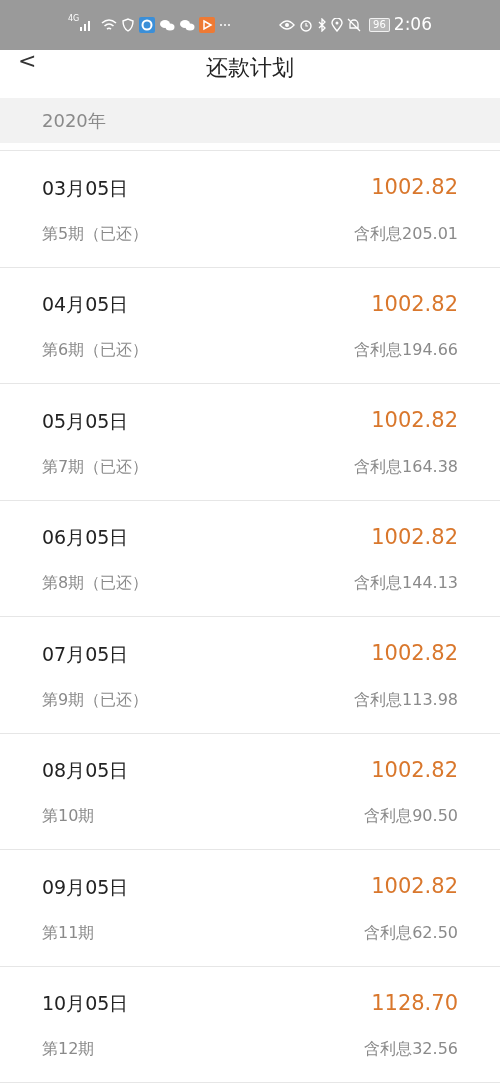 This screenshot has width=500, height=1083. I want to click on period-label: 第12期, so click(68, 1049).